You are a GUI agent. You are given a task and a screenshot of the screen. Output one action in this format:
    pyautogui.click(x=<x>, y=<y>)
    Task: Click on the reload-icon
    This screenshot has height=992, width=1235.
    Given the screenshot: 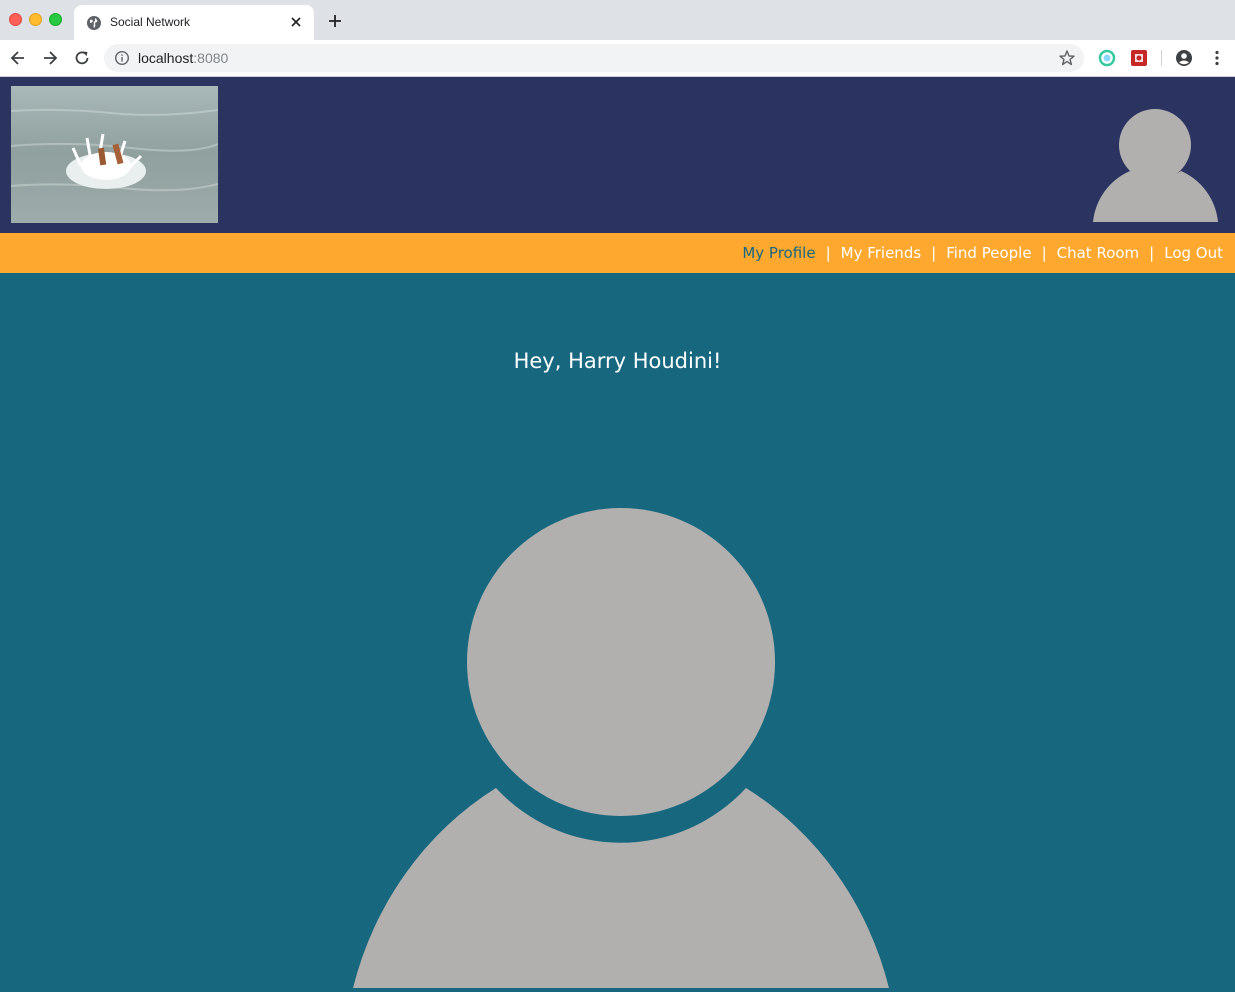 What is the action you would take?
    pyautogui.click(x=82, y=58)
    